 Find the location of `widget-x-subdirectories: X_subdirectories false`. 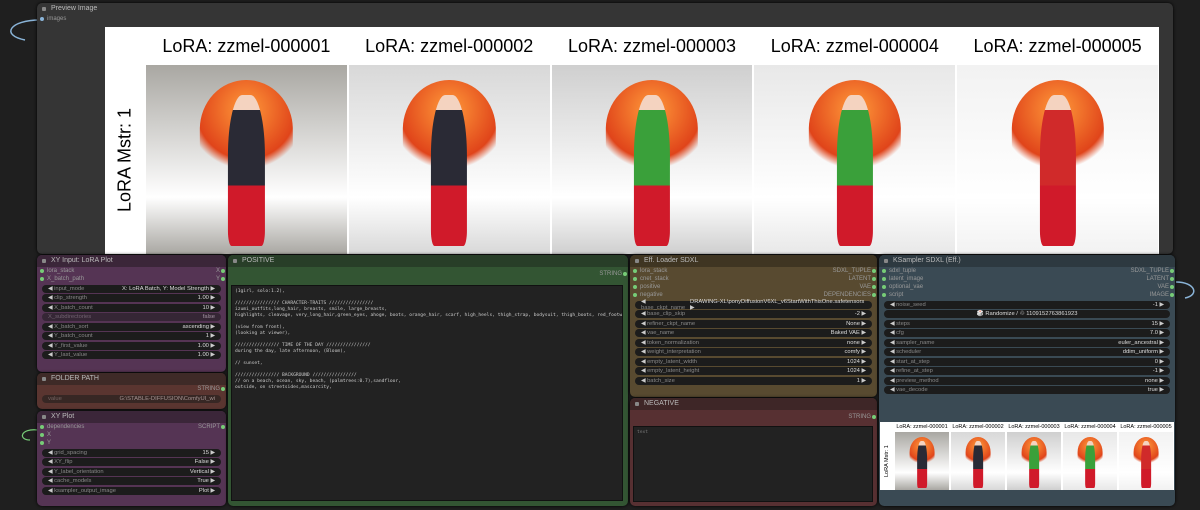

widget-x-subdirectories: X_subdirectories false is located at coordinates (131, 317).